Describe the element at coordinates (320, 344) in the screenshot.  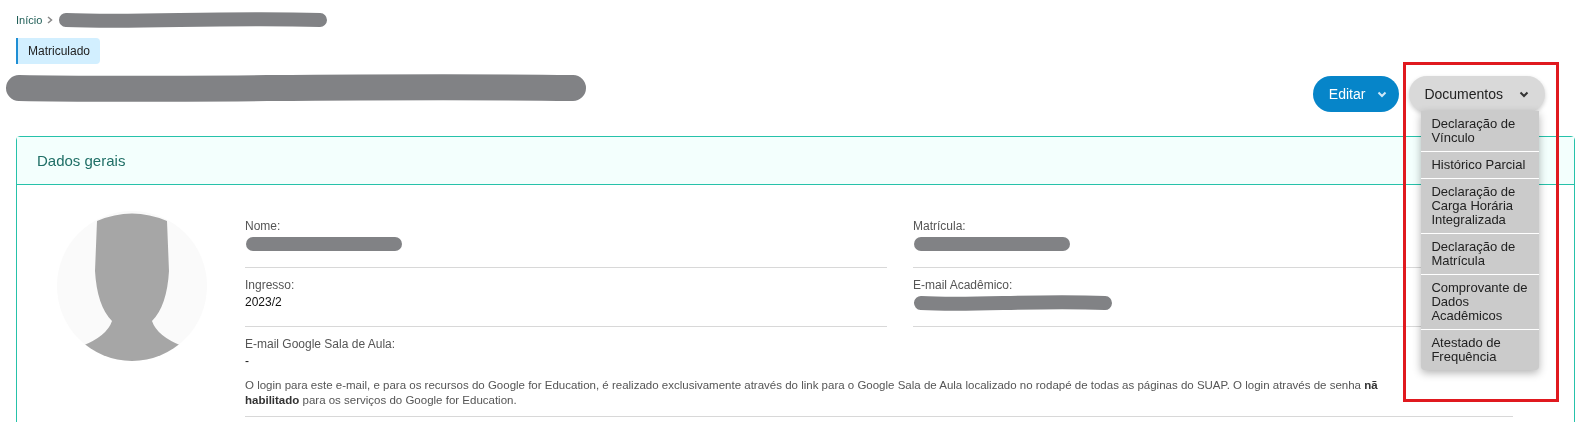
I see `field-label: E-mail Google Sala de Aula:` at that location.